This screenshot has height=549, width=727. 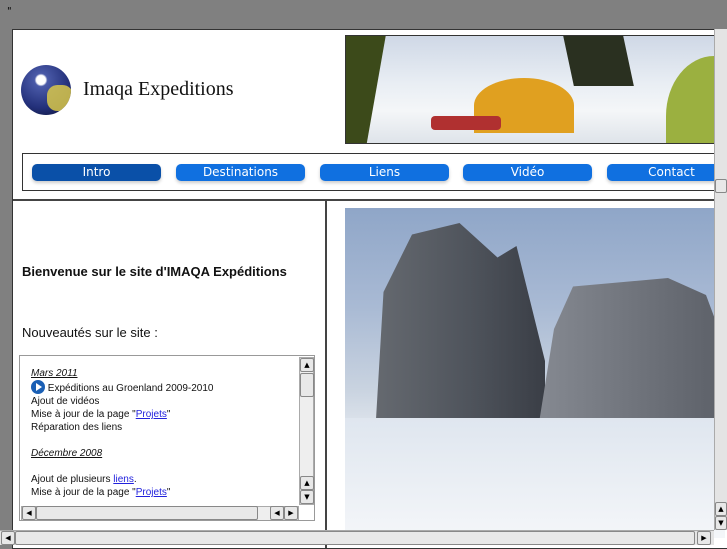 I want to click on news-date: Décembre 2008, so click(x=67, y=453).